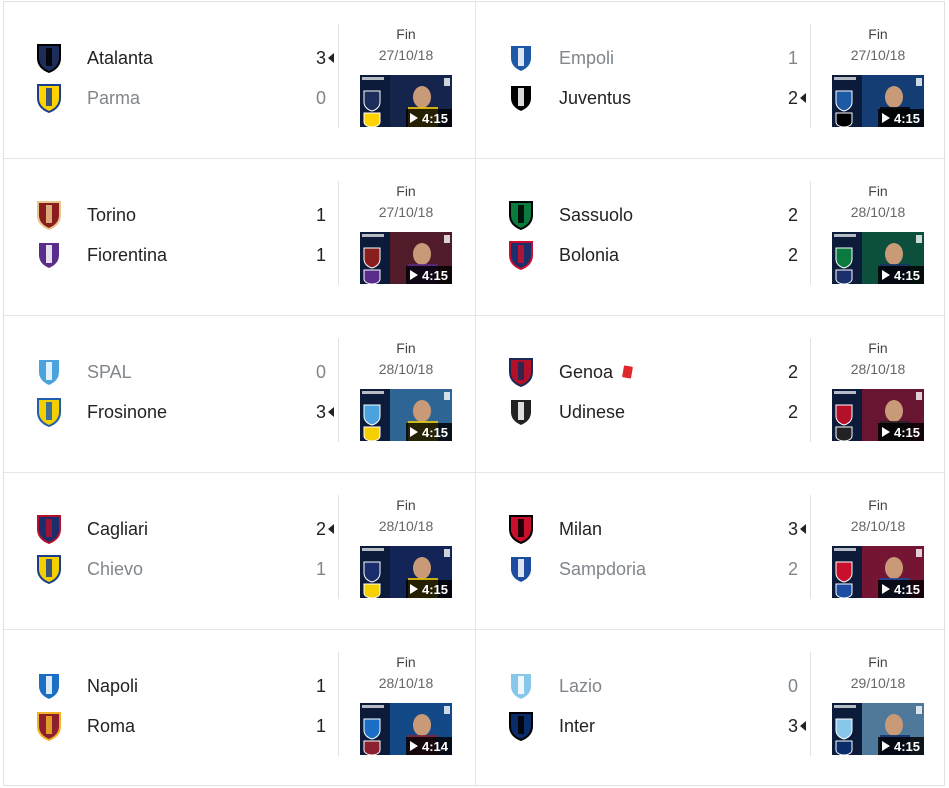 The width and height of the screenshot is (949, 788). I want to click on match-card: Cagliari 2 Chievo 1 Fin 28/10/18 4:15, so click(239, 551).